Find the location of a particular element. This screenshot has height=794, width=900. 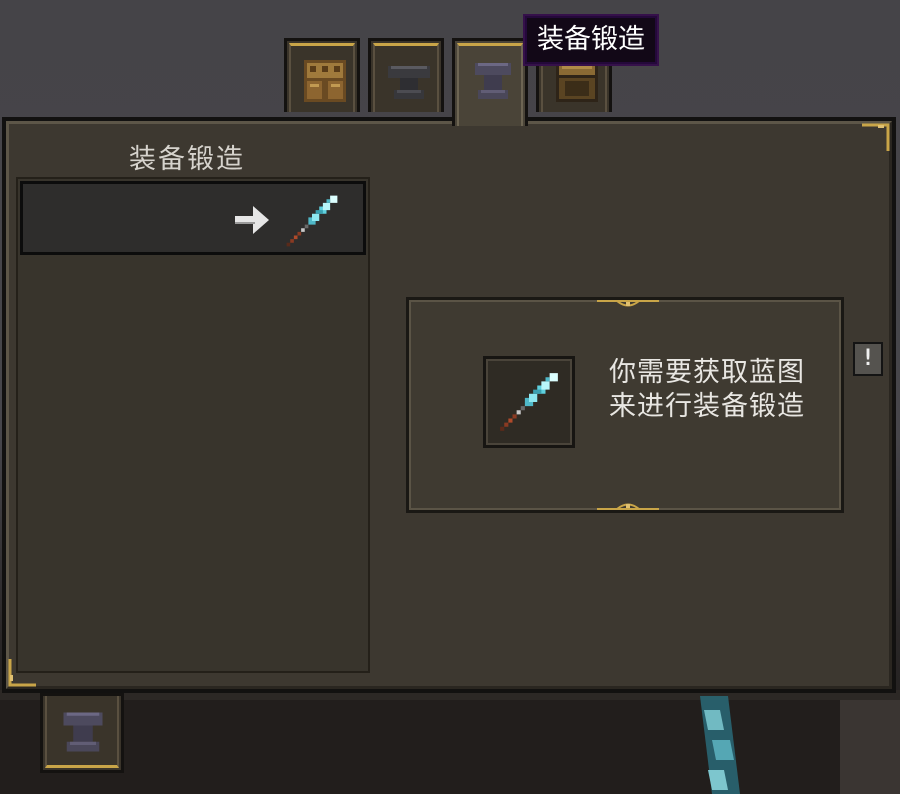

tab-crafting is located at coordinates (322, 75).